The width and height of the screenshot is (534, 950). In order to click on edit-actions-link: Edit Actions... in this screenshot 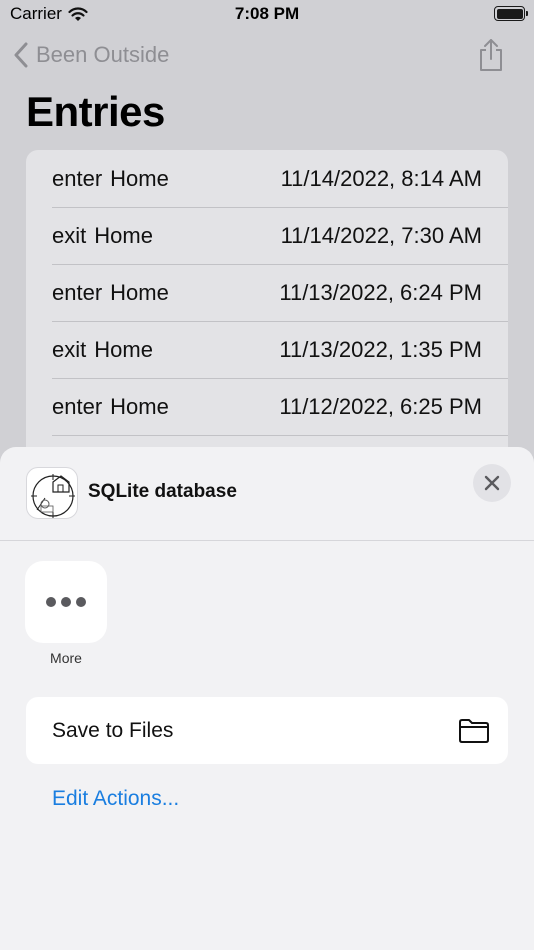, I will do `click(115, 799)`.